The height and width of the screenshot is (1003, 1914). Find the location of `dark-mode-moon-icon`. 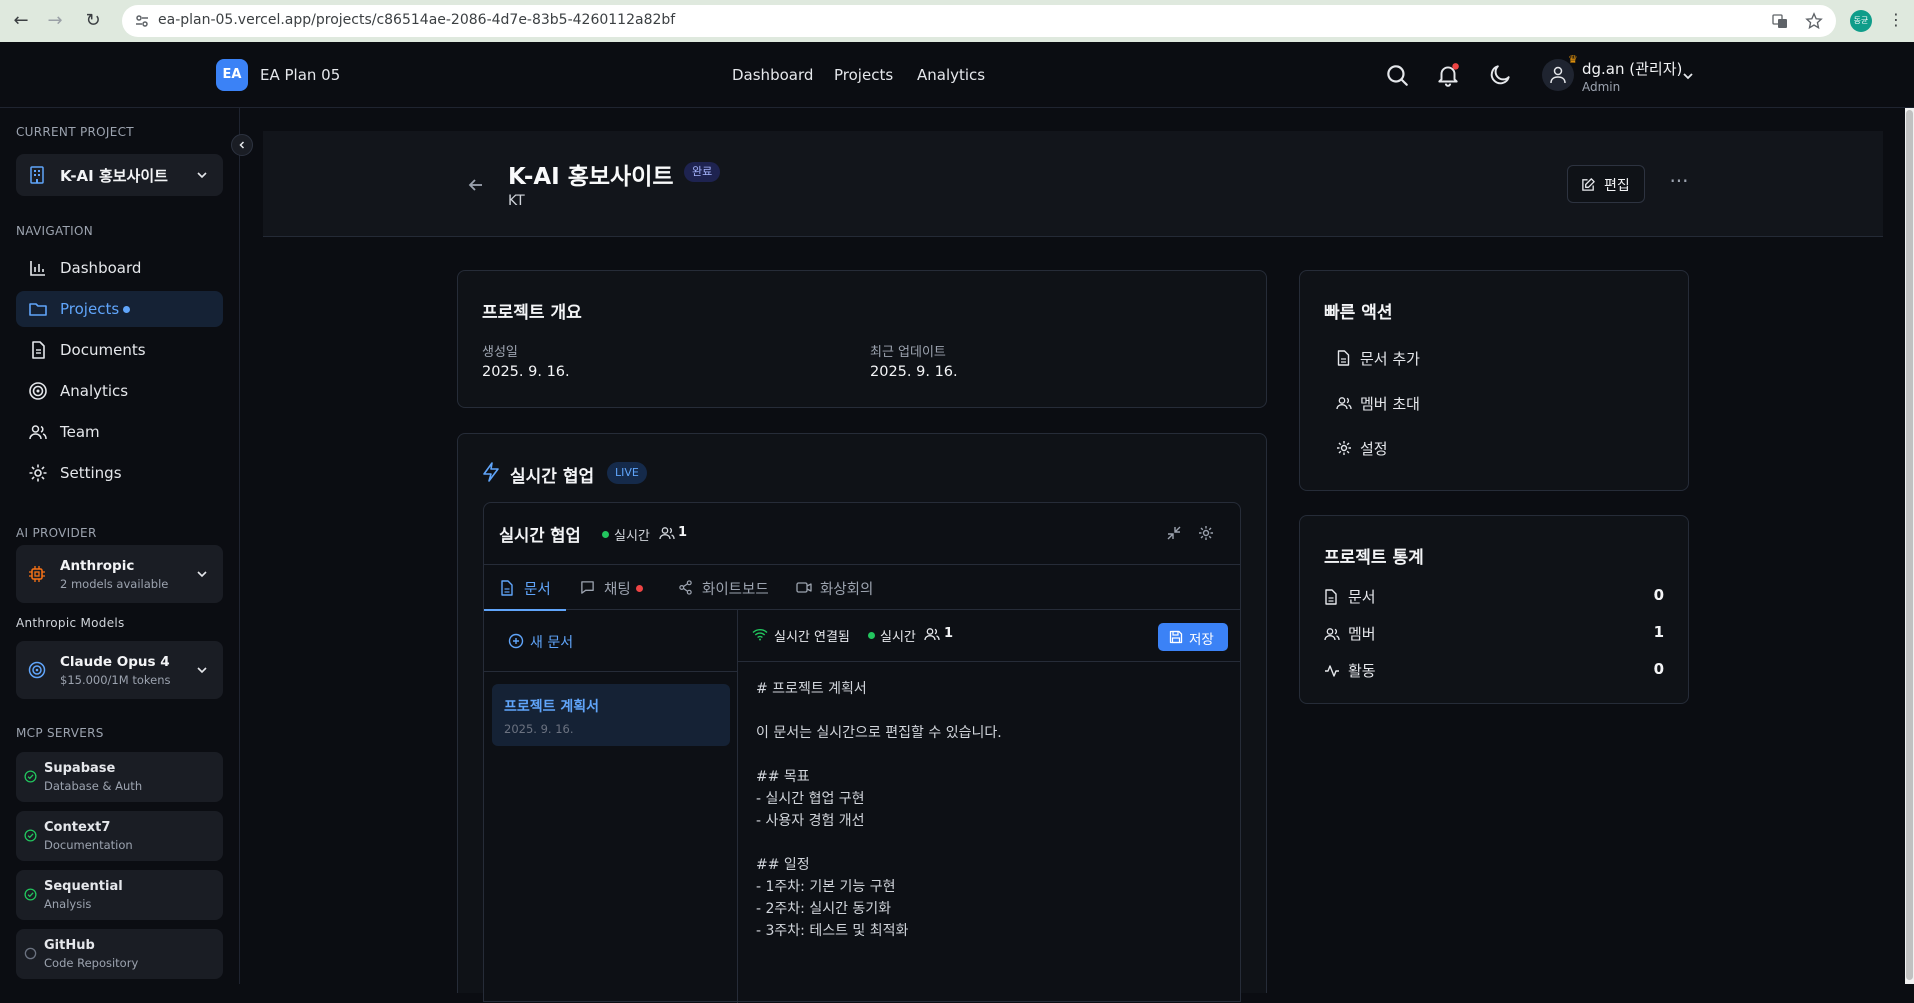

dark-mode-moon-icon is located at coordinates (1500, 75).